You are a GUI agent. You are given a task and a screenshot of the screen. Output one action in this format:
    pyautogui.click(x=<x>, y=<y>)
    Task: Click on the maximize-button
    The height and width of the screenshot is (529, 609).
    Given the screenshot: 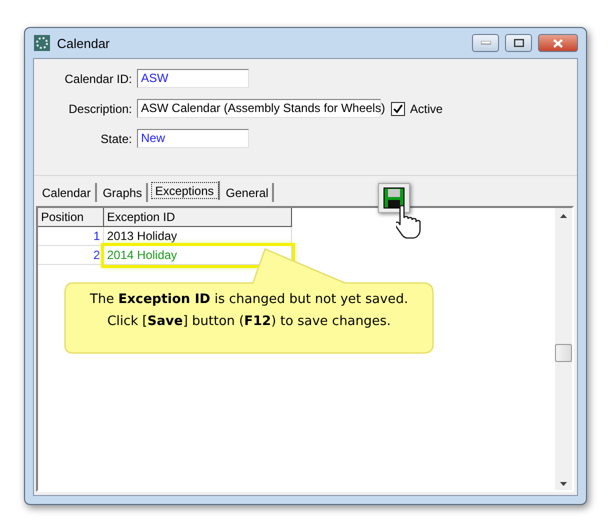 What is the action you would take?
    pyautogui.click(x=518, y=43)
    